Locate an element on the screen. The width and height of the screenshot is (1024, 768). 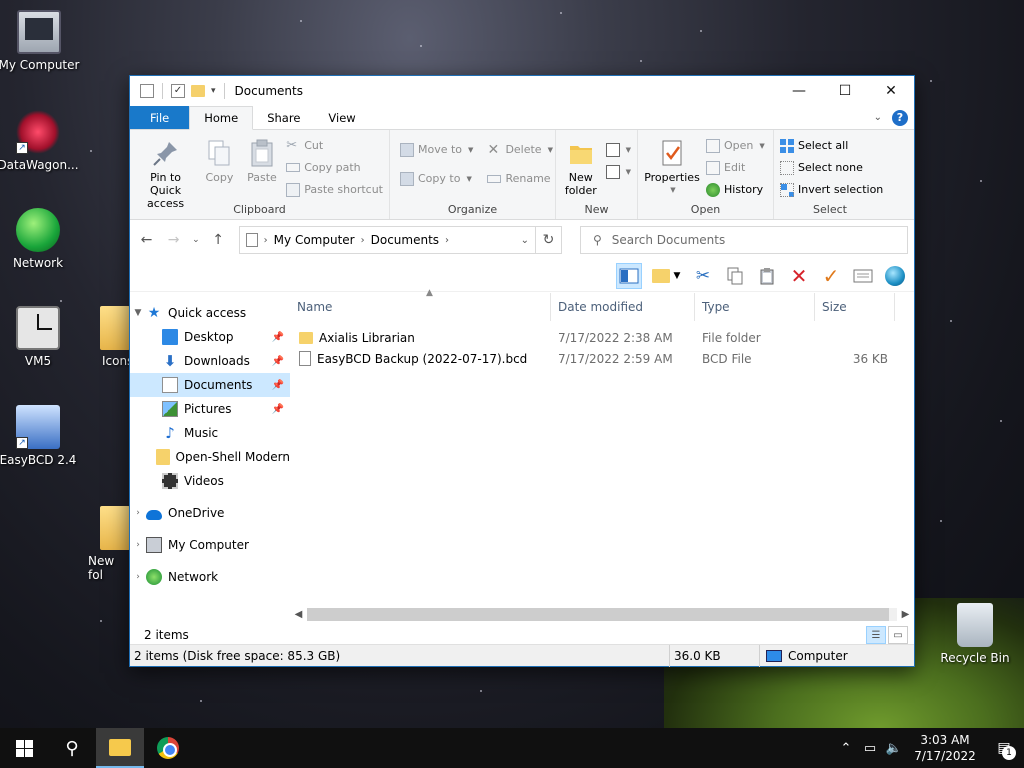
collapse-ribbon-icon: ⌄ is located at coordinates (878, 117).